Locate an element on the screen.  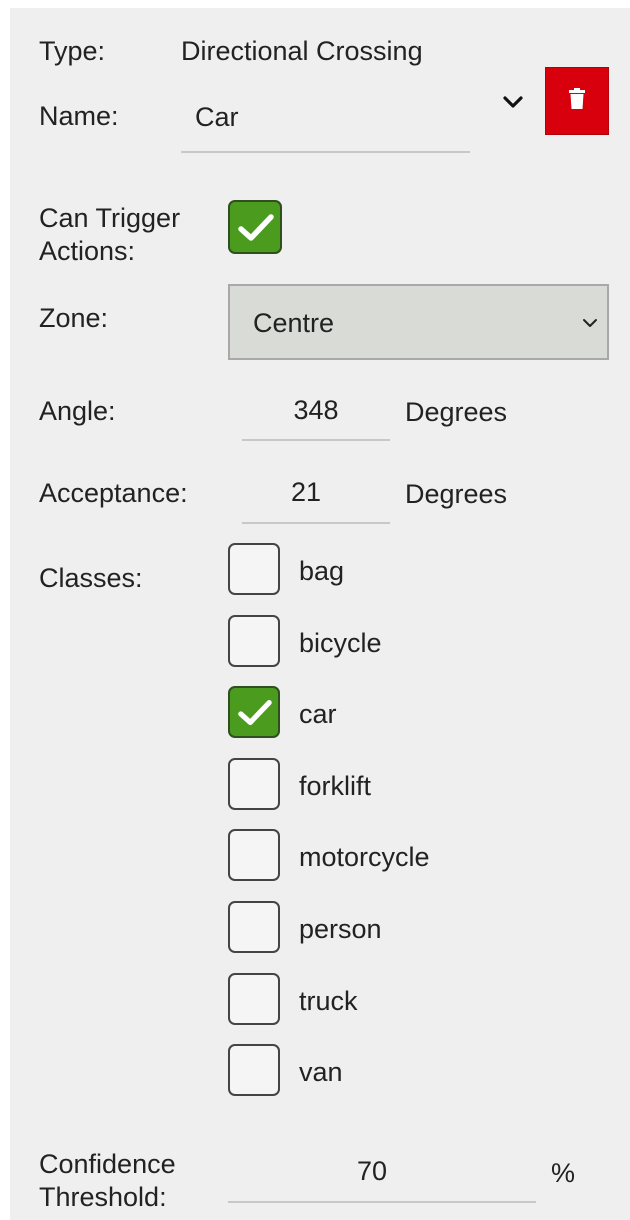
class-label: truck is located at coordinates (328, 1001).